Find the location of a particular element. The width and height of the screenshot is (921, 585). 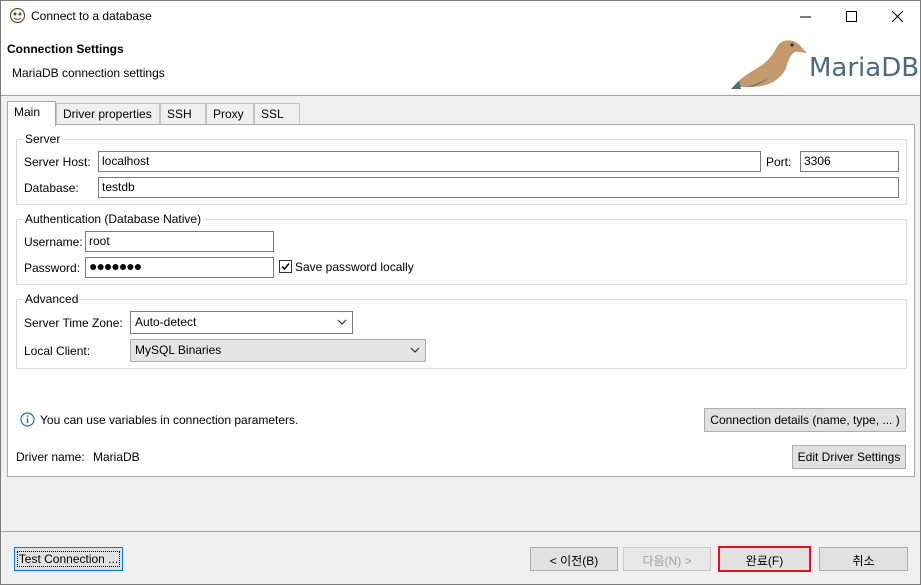

tab-proxy: Proxy is located at coordinates (230, 114).